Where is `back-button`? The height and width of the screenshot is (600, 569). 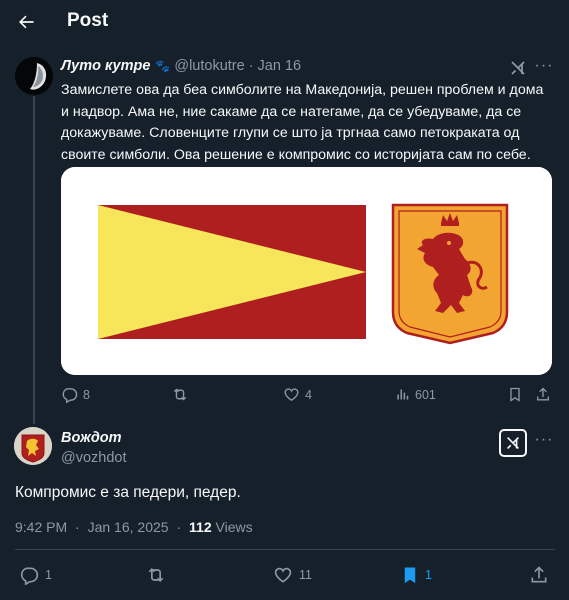 back-button is located at coordinates (26, 22).